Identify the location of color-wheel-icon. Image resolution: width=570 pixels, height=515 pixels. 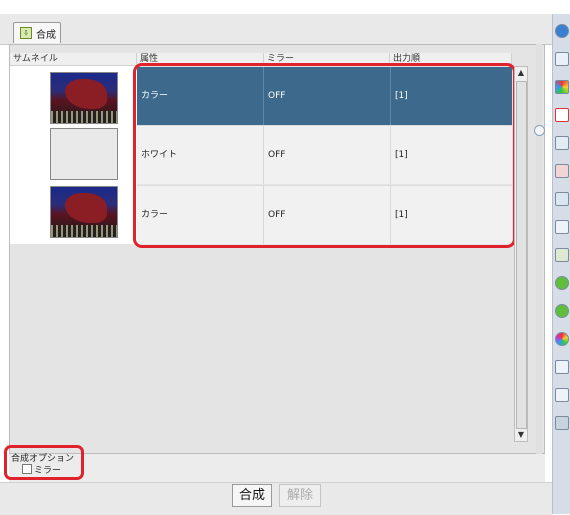
(562, 339).